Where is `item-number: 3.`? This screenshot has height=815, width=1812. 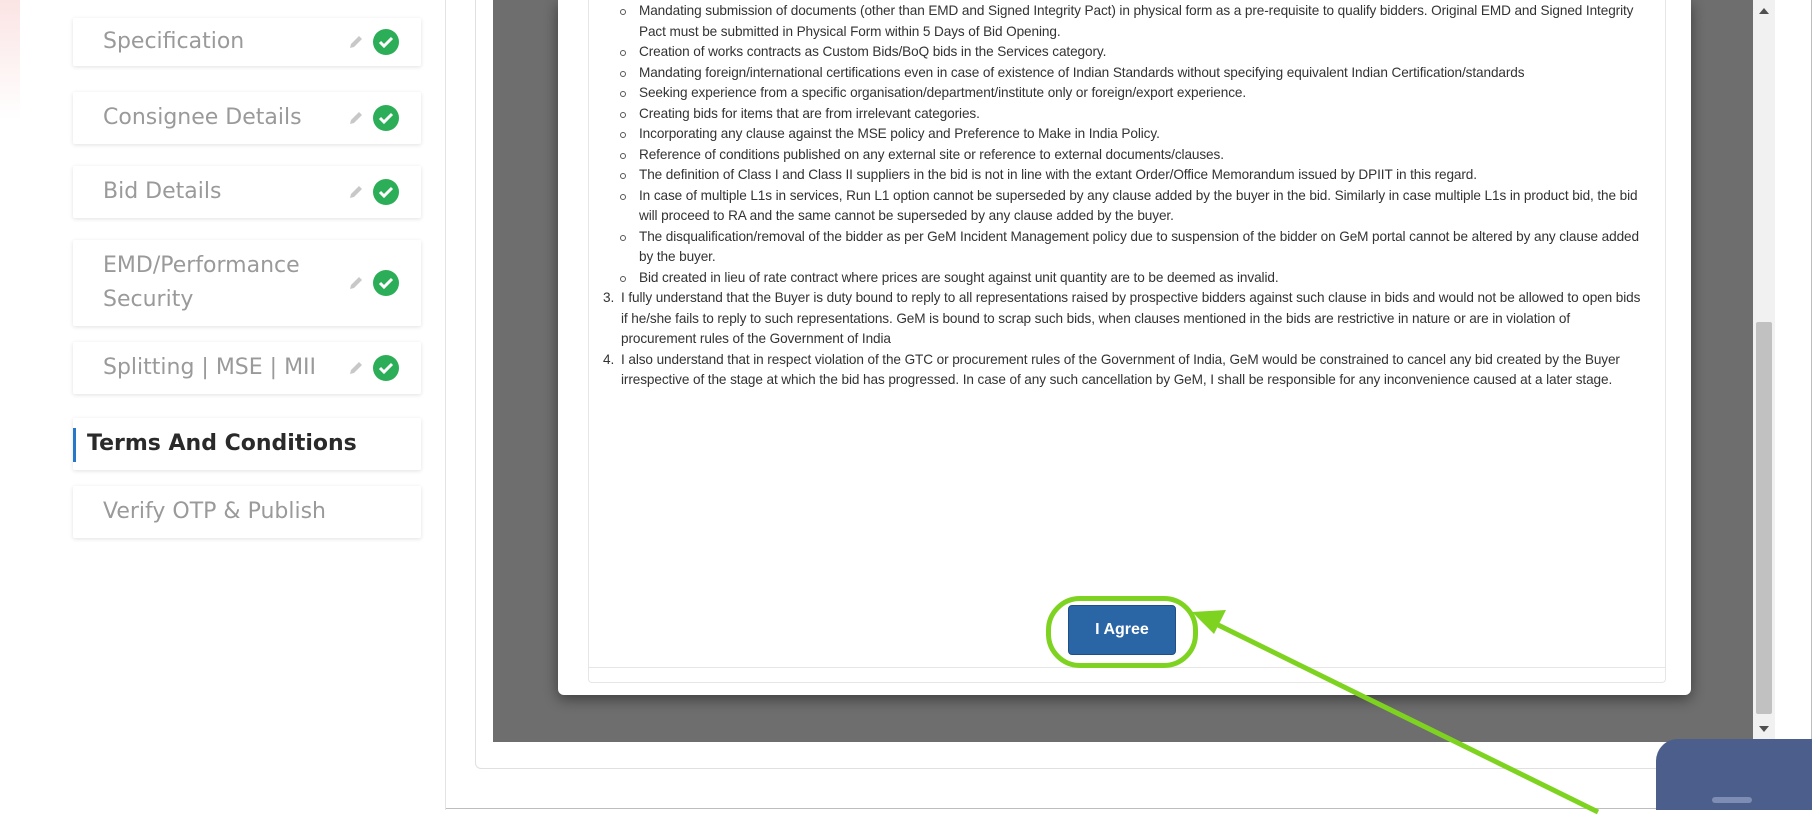 item-number: 3. is located at coordinates (609, 297).